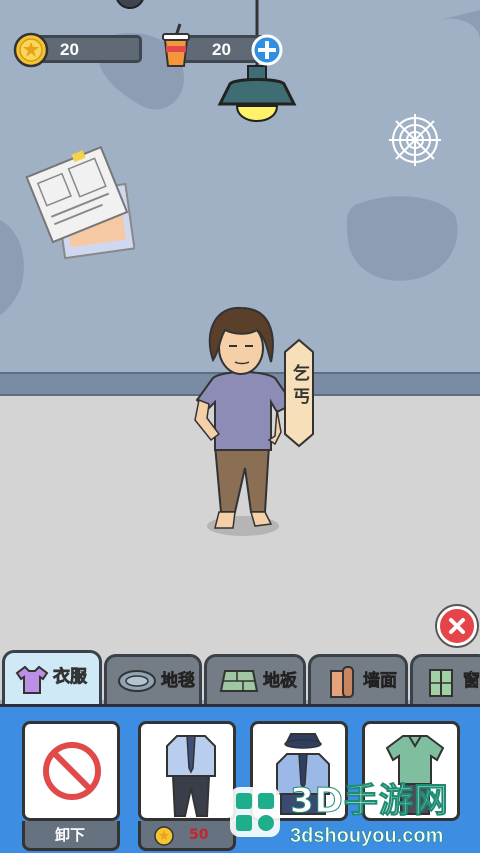 Image resolution: width=480 pixels, height=853 pixels. What do you see at coordinates (471, 681) in the screenshot?
I see `tab-window-label: 窗` at bounding box center [471, 681].